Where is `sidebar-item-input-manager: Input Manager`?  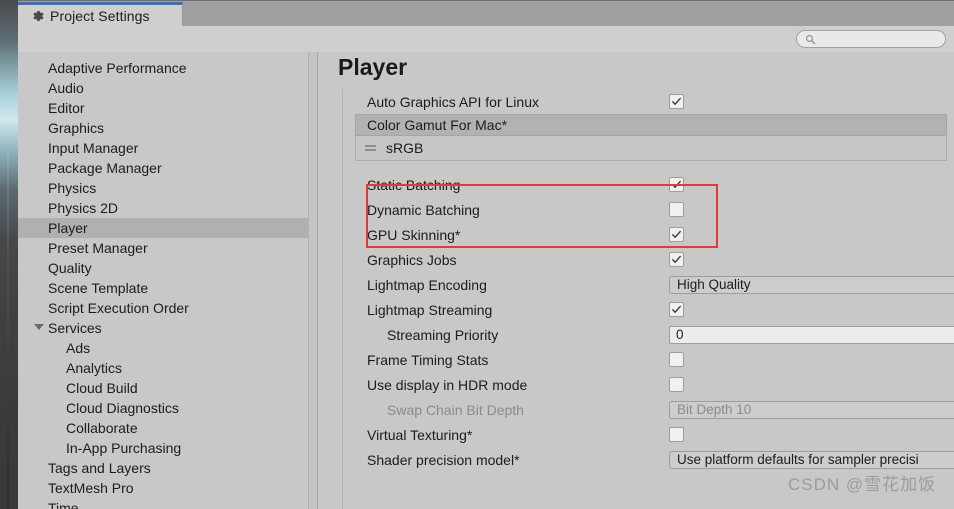
sidebar-item-input-manager: Input Manager is located at coordinates (163, 148).